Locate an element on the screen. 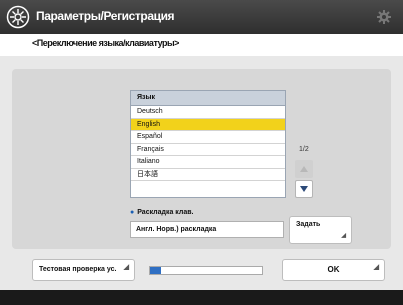 This screenshot has height=305, width=403. progress-fill is located at coordinates (156, 270).